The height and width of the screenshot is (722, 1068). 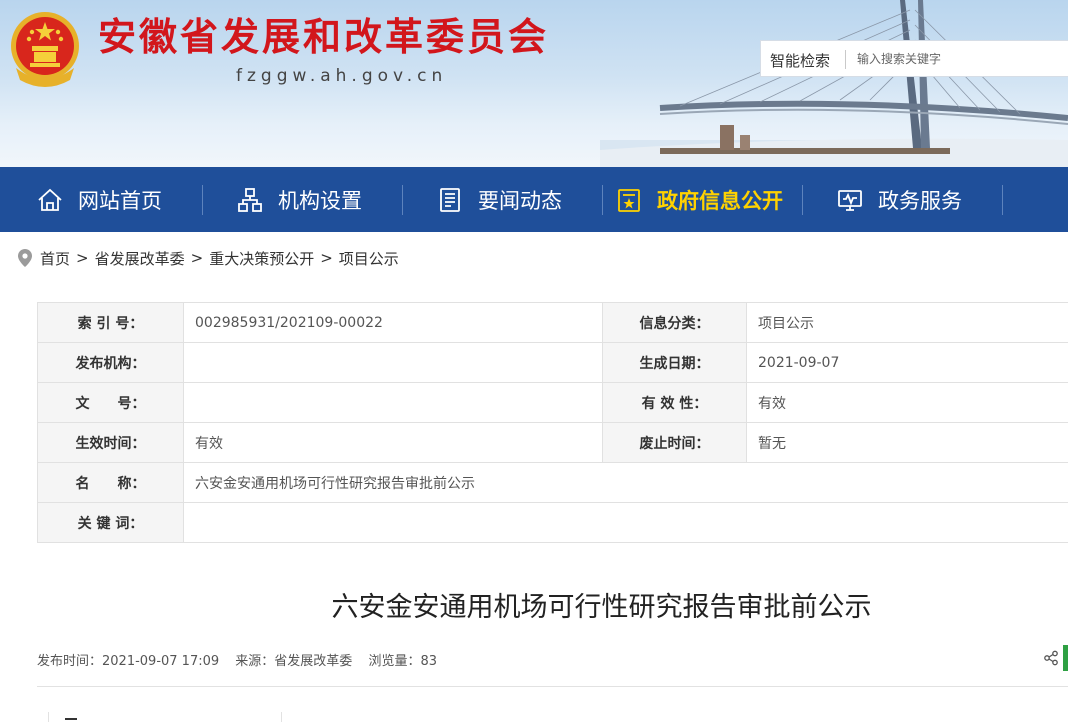 I want to click on keywords-label: 关 键 词：, so click(x=110, y=522).